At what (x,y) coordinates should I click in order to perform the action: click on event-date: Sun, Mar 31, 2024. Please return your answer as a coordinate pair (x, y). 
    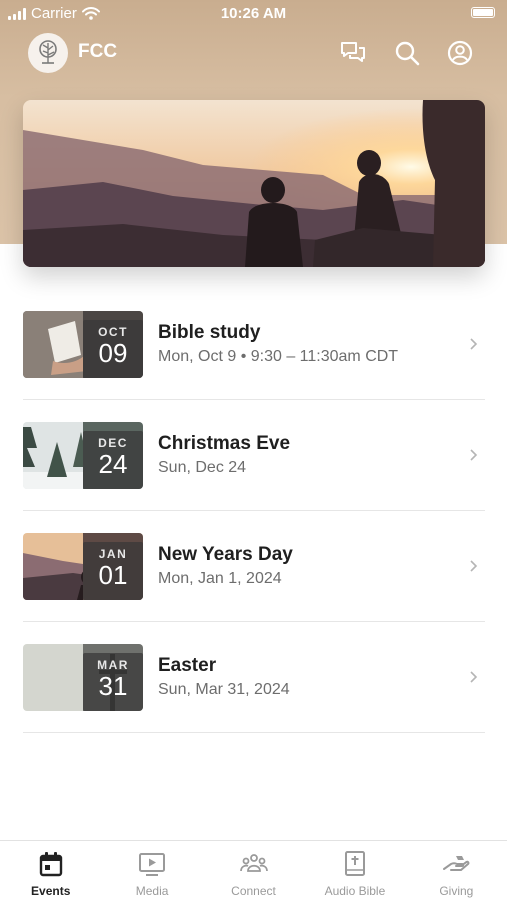
    Looking at the image, I should click on (224, 689).